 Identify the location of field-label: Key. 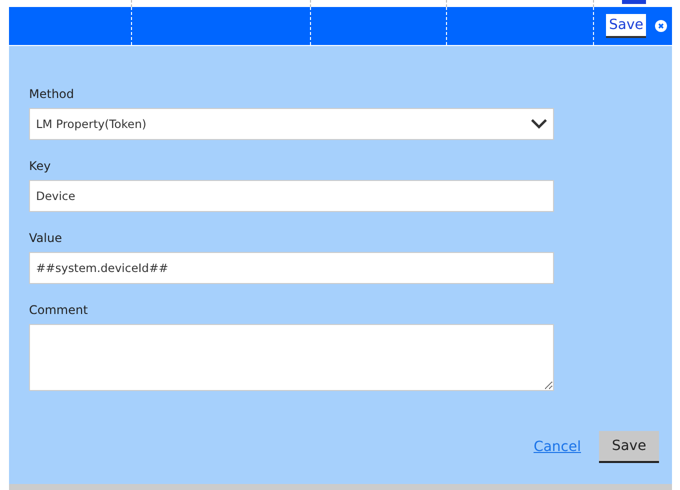
(40, 166).